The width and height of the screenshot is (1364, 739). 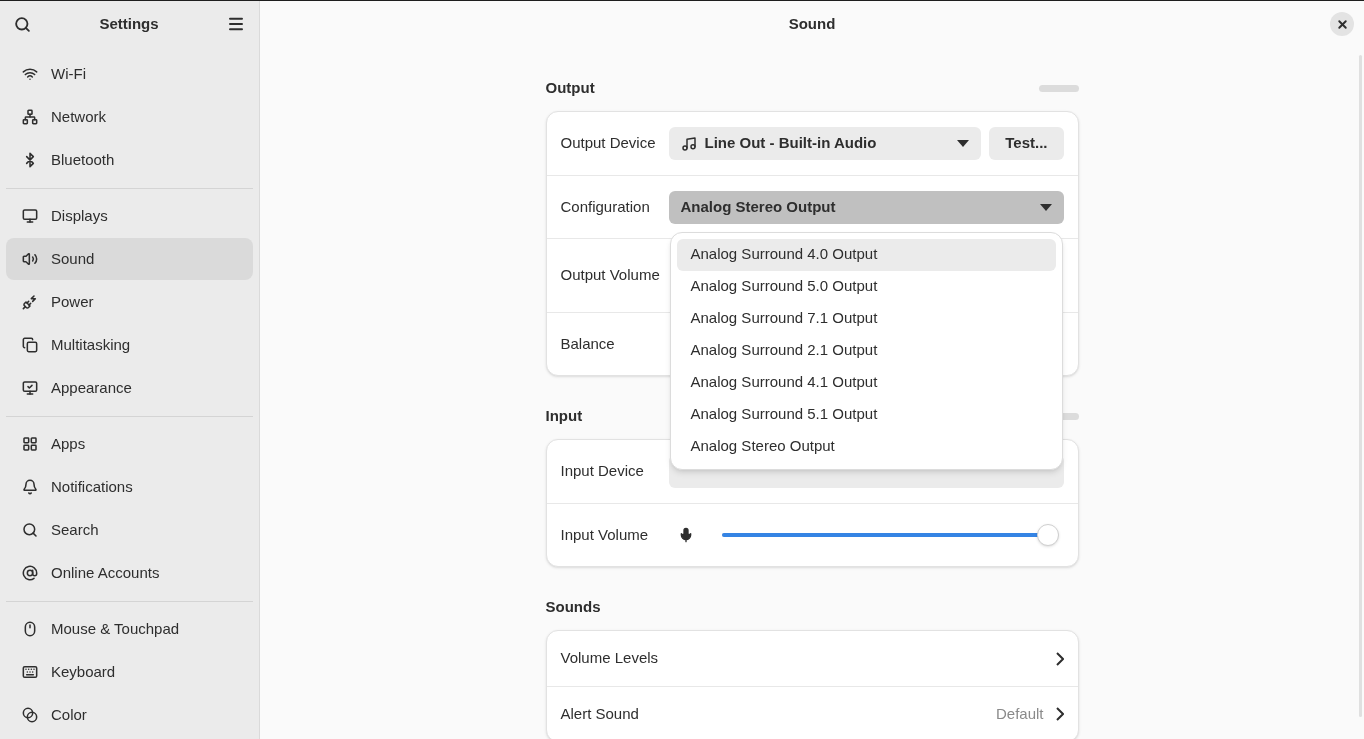 I want to click on close-icon, so click(x=1342, y=24).